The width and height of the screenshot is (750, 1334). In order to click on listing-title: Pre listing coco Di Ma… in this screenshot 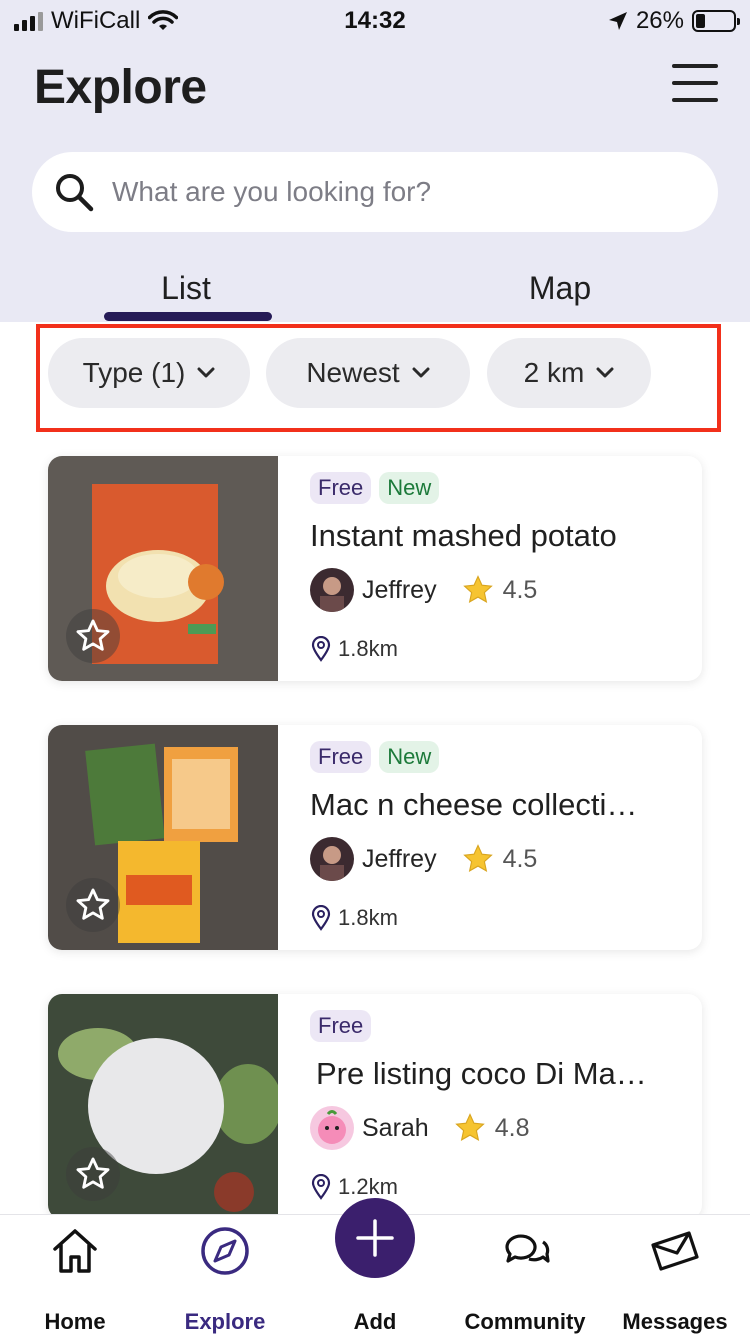, I will do `click(481, 1073)`.